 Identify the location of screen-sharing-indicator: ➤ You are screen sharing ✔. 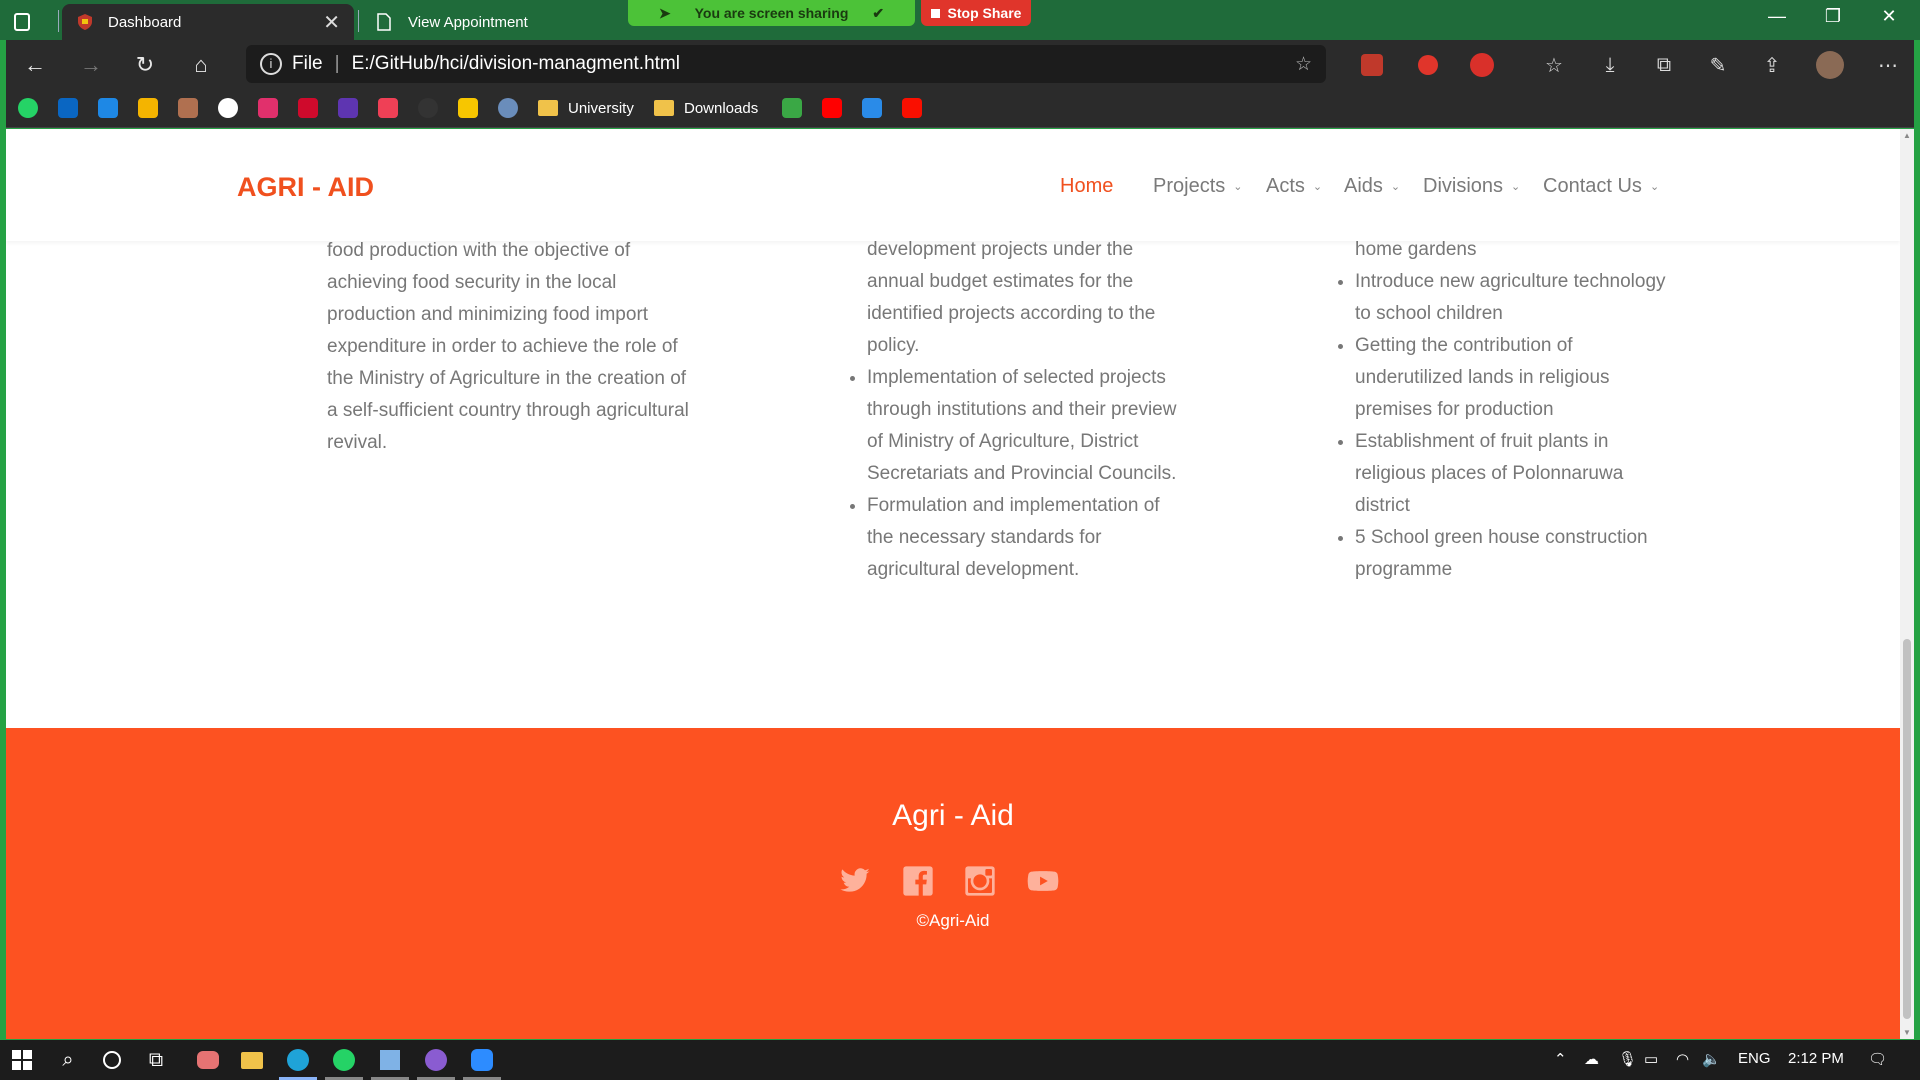
(771, 13).